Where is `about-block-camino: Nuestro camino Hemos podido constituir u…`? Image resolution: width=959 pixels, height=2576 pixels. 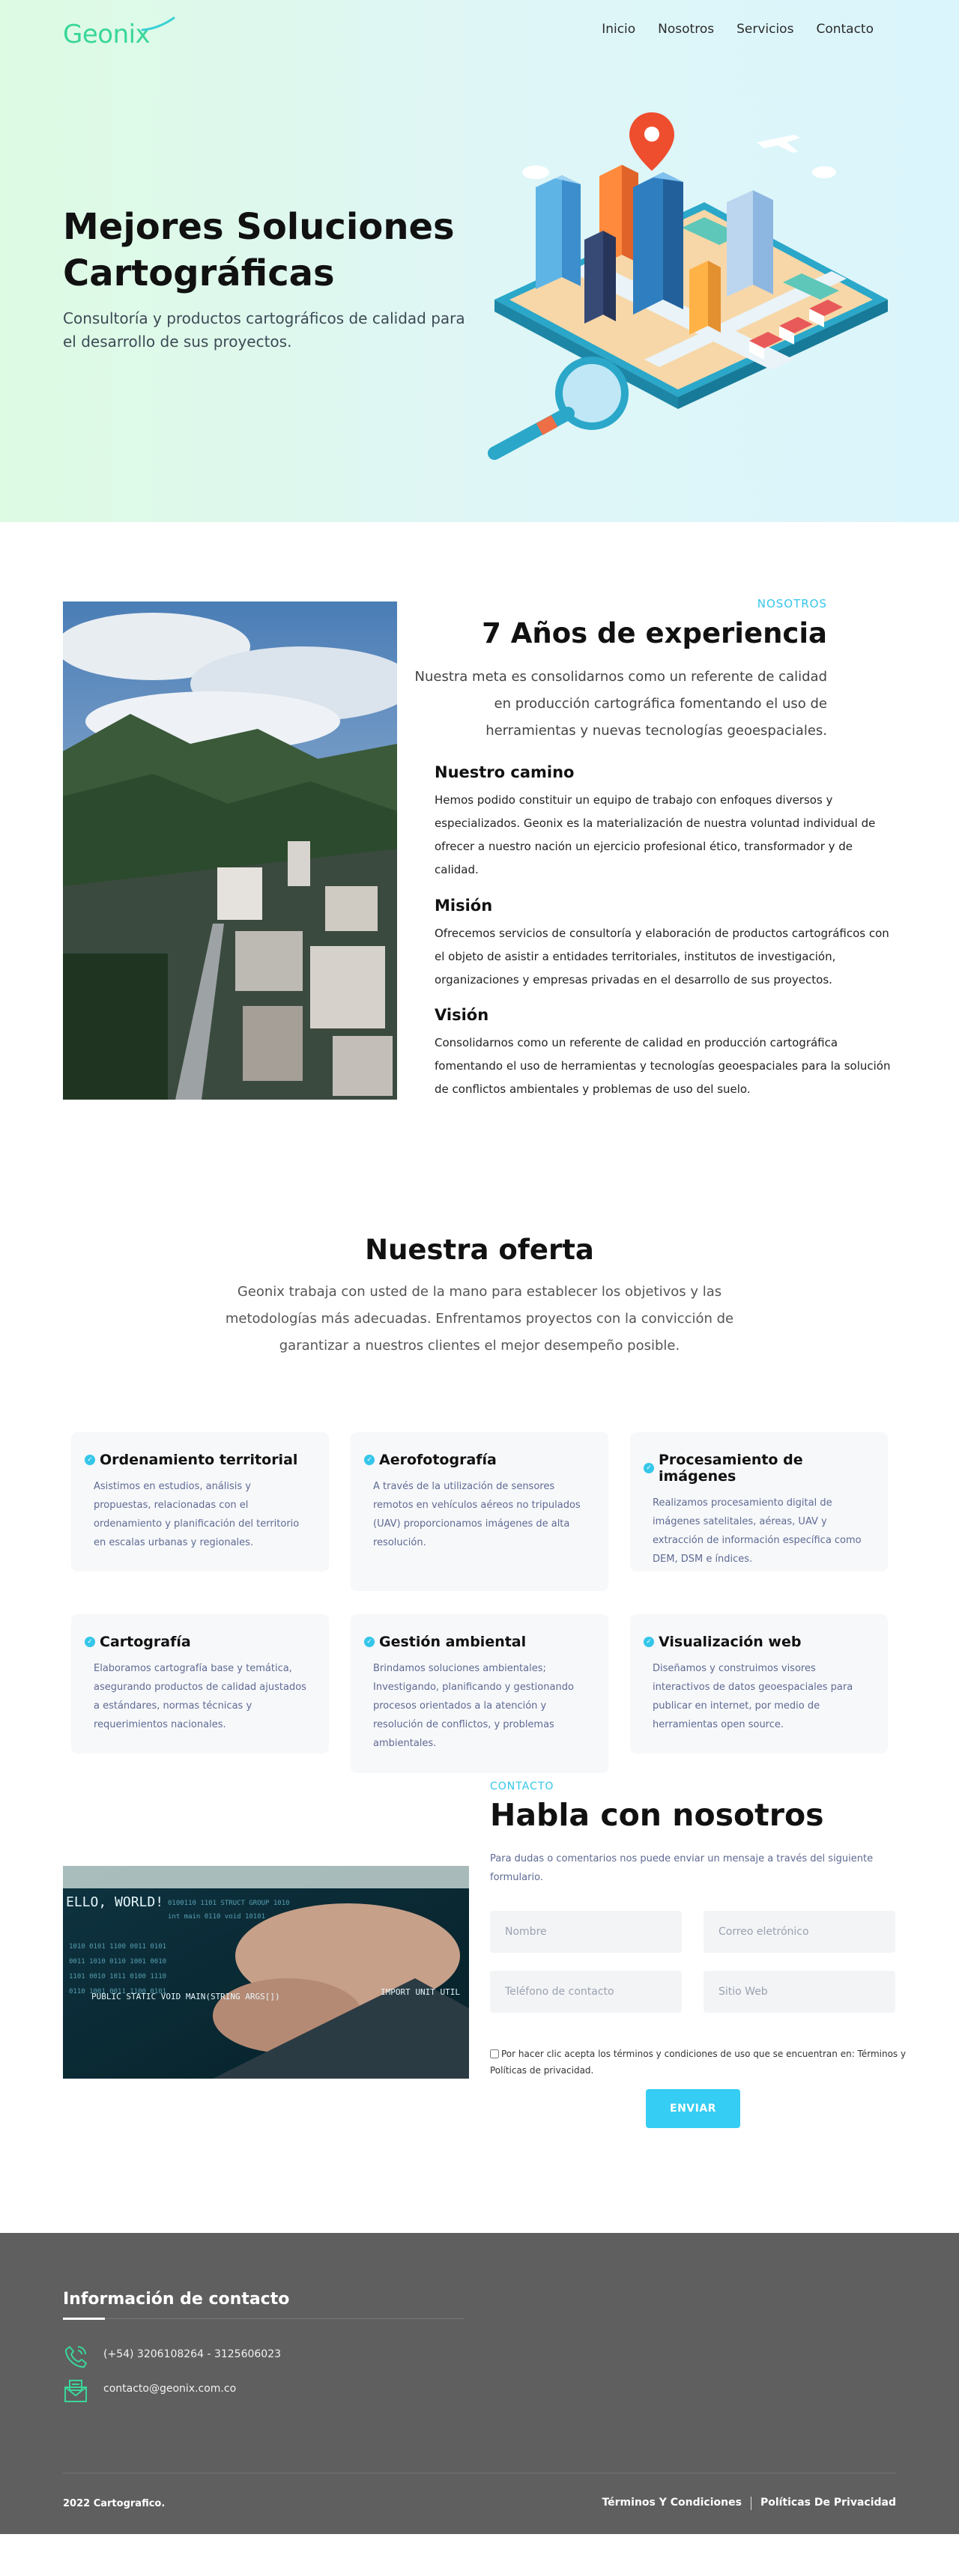 about-block-camino: Nuestro camino Hemos podido constituir u… is located at coordinates (667, 822).